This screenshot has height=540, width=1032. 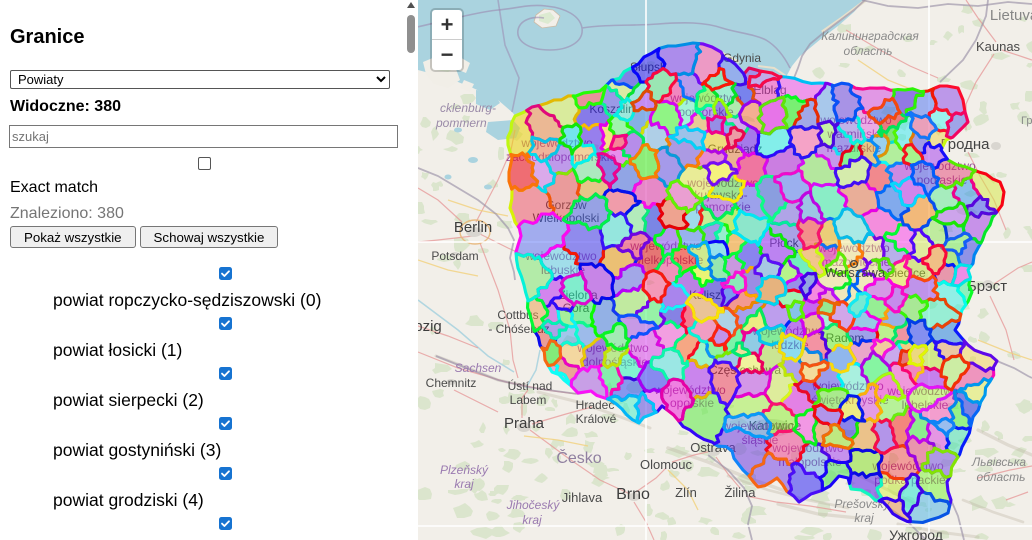 What do you see at coordinates (464, 470) in the screenshot?
I see `svg-text: Plzeňský` at bounding box center [464, 470].